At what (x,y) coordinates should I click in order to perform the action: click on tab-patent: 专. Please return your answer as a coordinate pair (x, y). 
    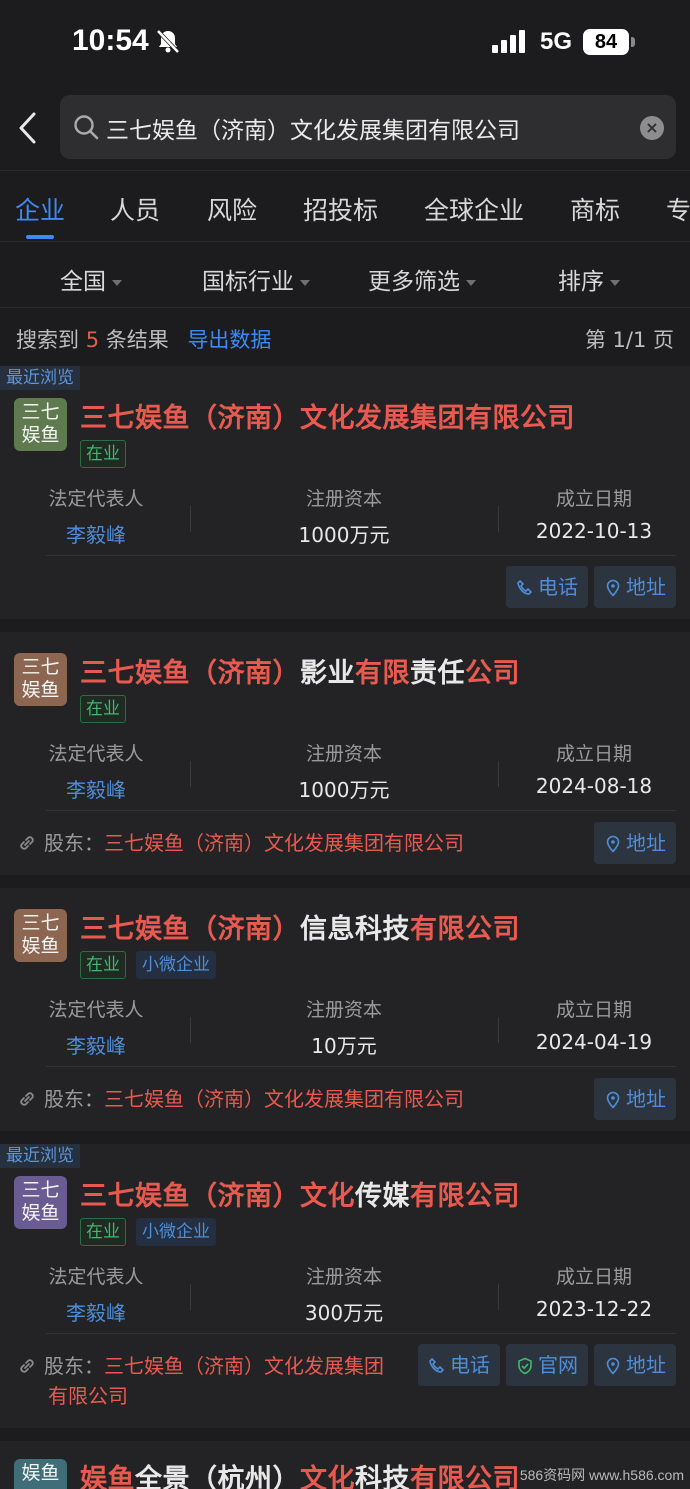
    Looking at the image, I should click on (678, 209).